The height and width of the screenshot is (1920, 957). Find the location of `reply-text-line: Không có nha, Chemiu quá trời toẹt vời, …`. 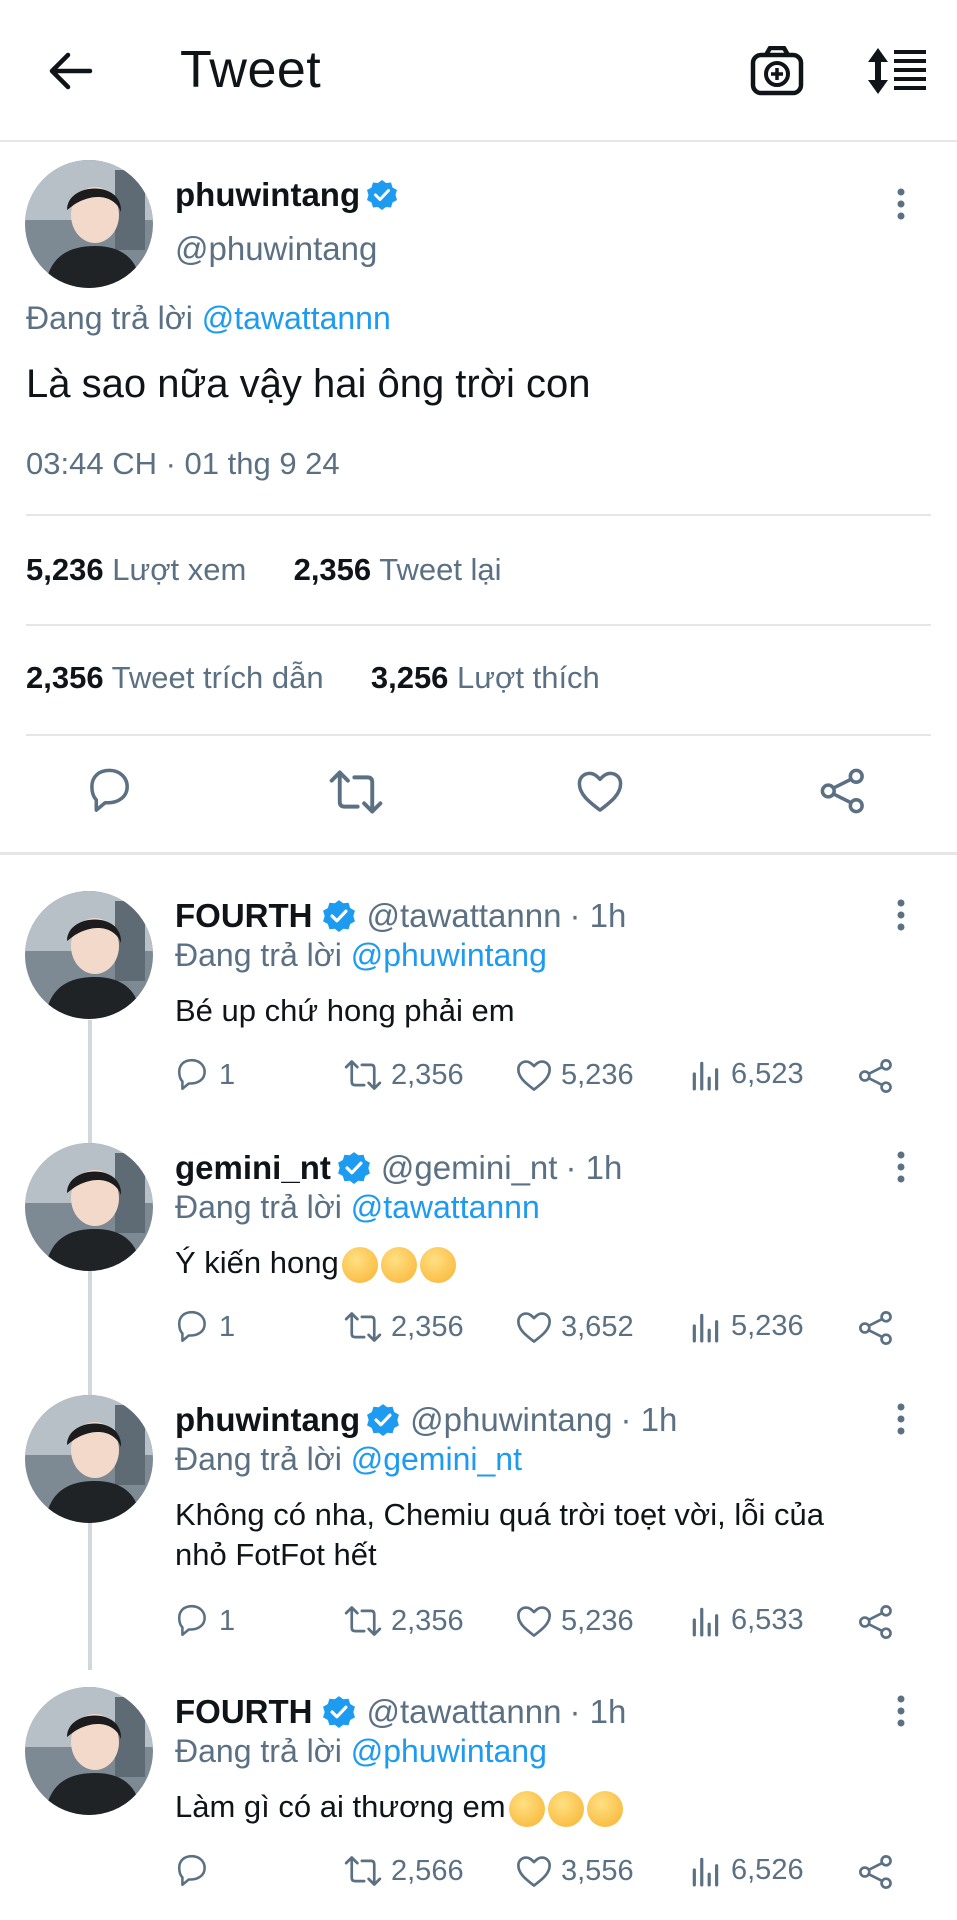

reply-text-line: Không có nha, Chemiu quá trời toẹt vời, … is located at coordinates (499, 1514).